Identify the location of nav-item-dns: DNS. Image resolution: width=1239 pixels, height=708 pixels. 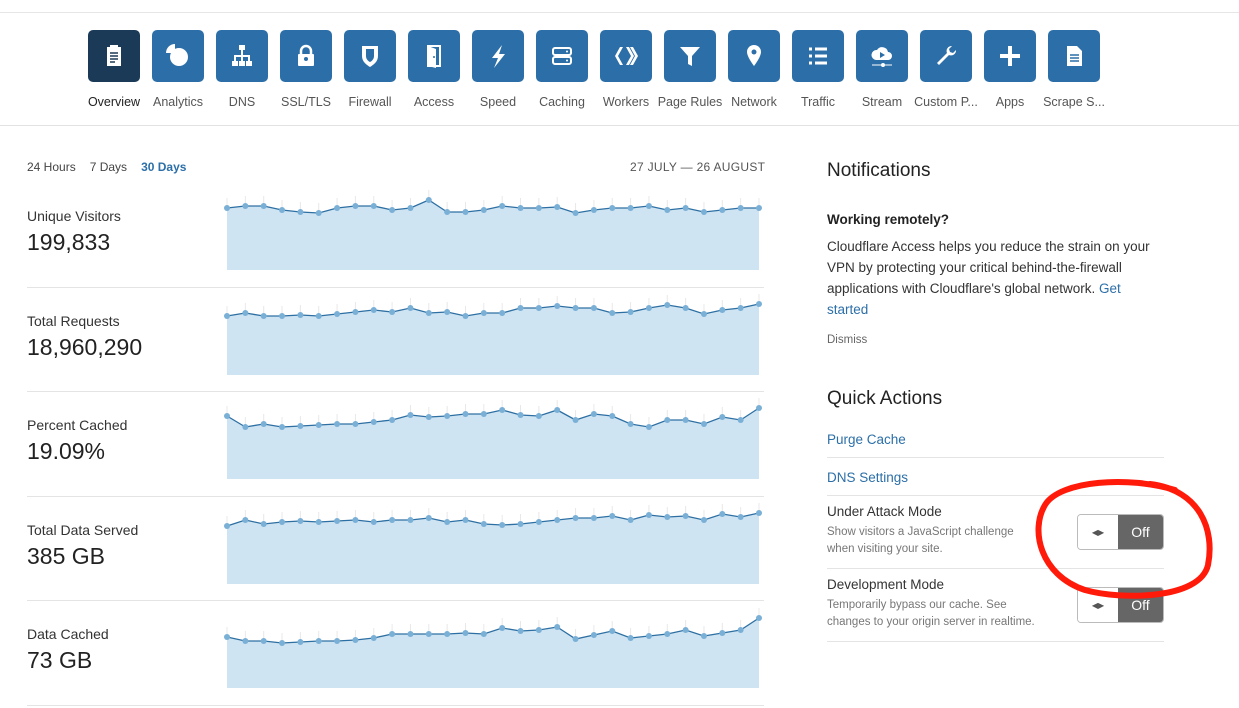
(242, 69).